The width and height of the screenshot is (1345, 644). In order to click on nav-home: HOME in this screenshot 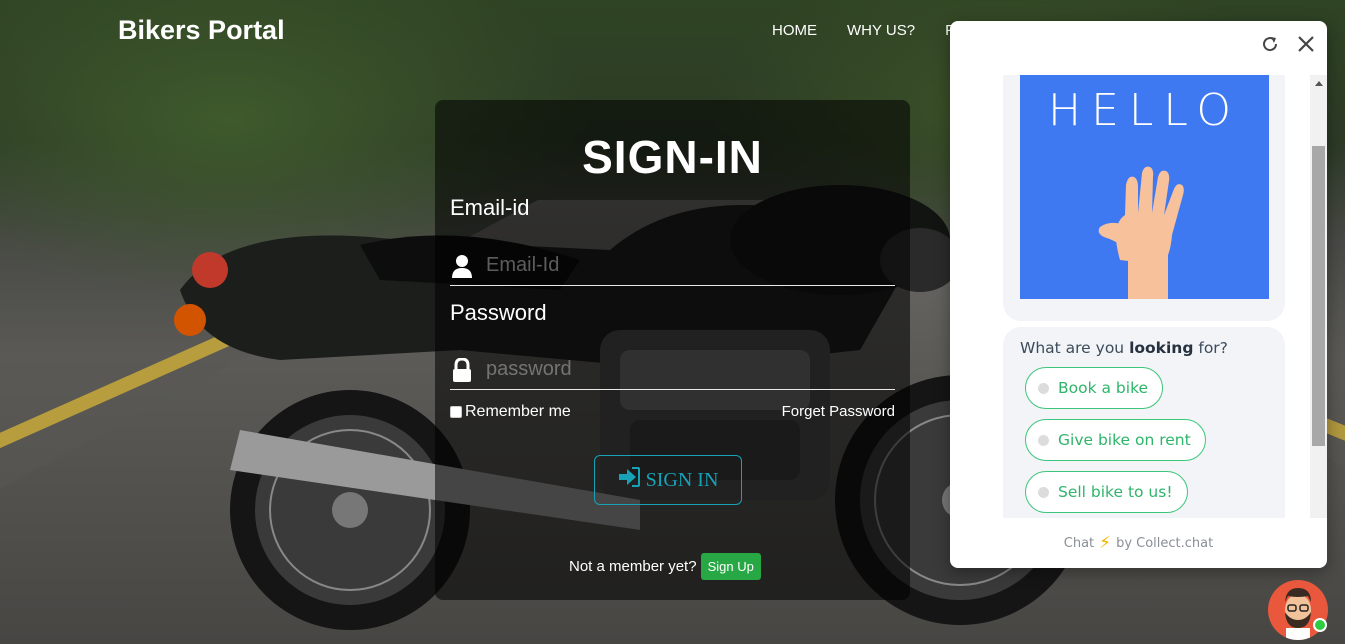, I will do `click(794, 30)`.